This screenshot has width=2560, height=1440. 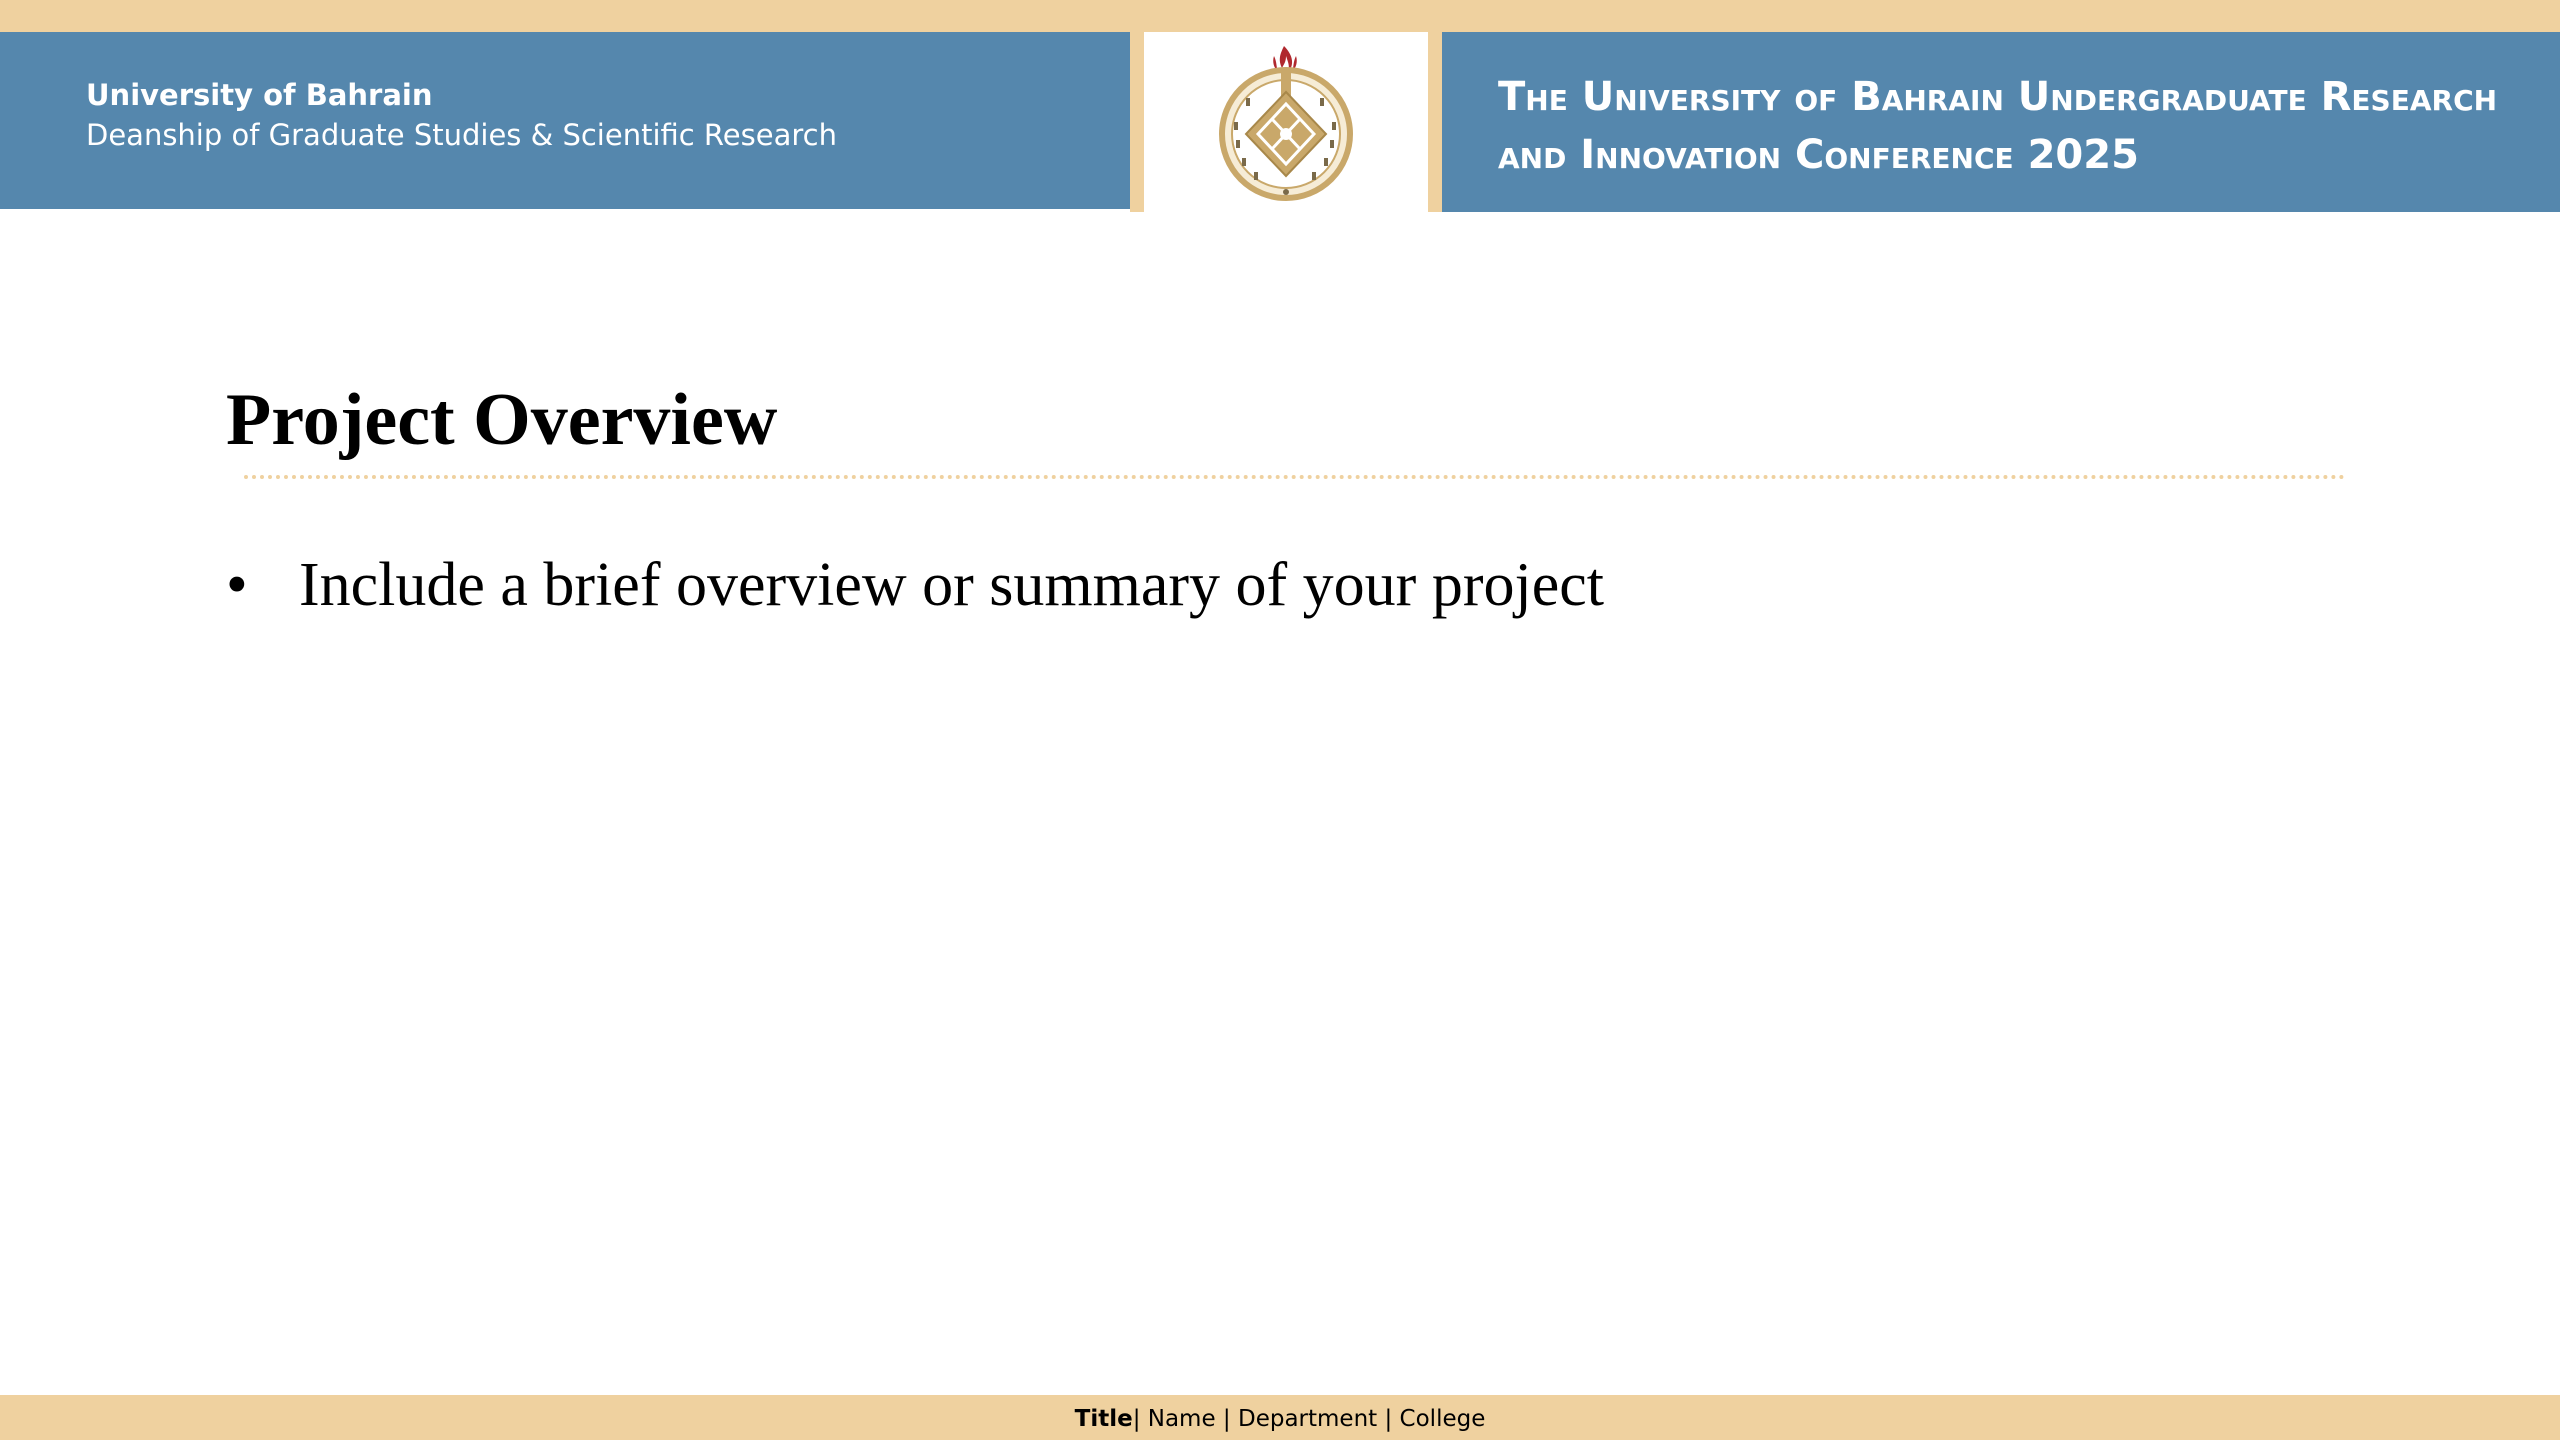 What do you see at coordinates (1442, 1419) in the screenshot?
I see `footer-college: College` at bounding box center [1442, 1419].